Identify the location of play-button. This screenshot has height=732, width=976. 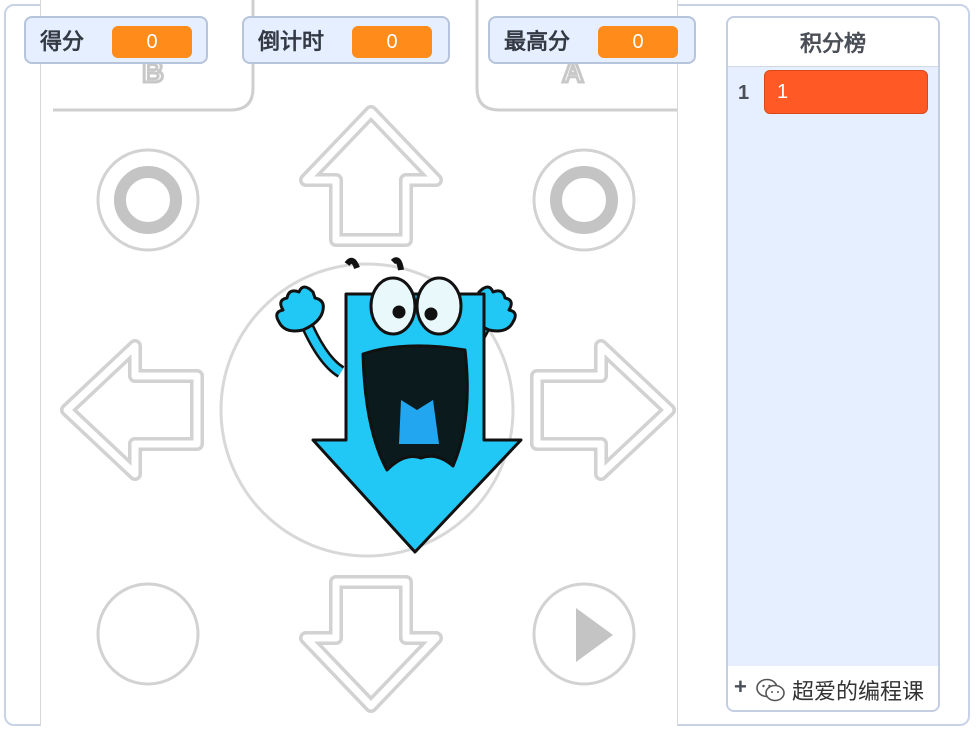
(584, 634).